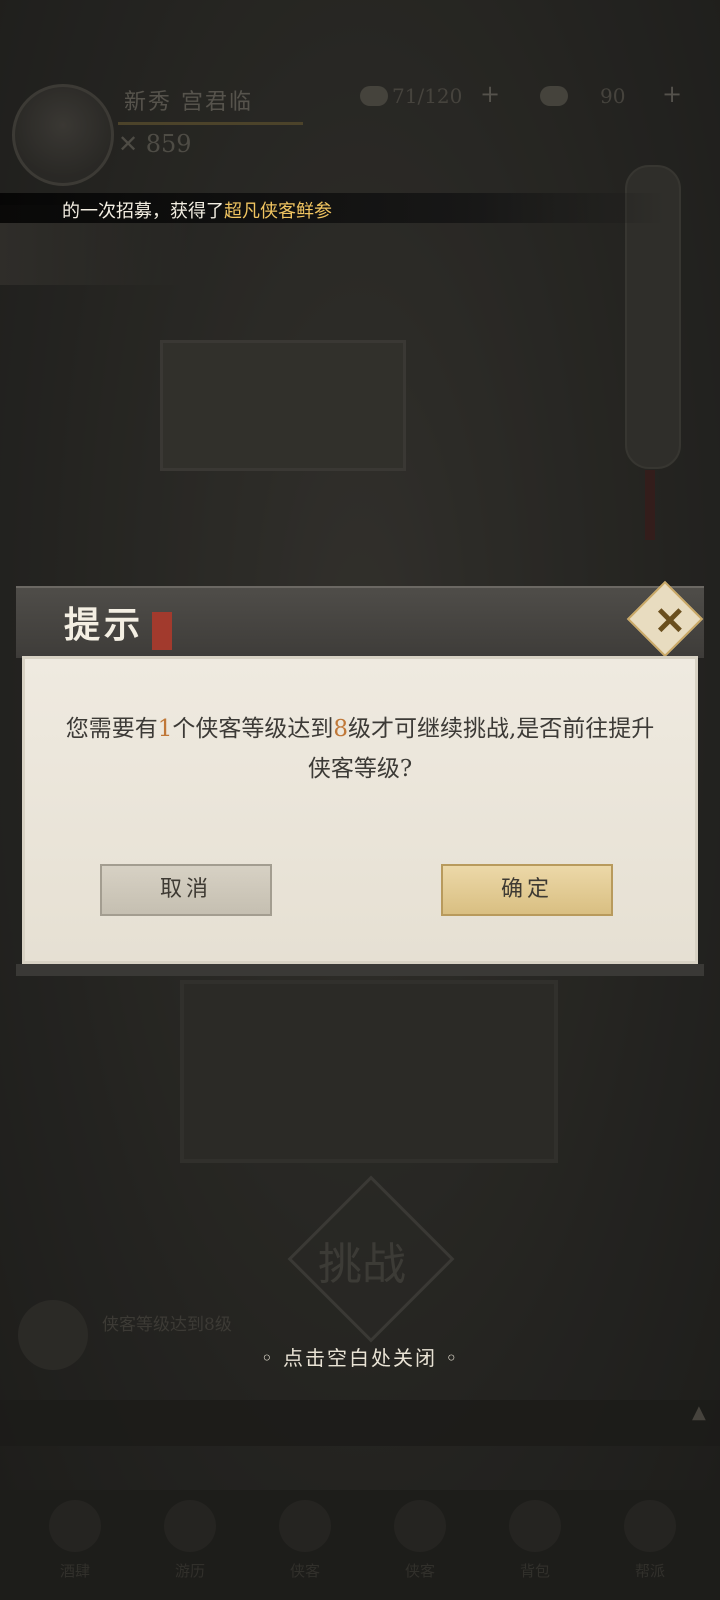 The height and width of the screenshot is (1600, 720). What do you see at coordinates (162, 631) in the screenshot?
I see `seal-icon` at bounding box center [162, 631].